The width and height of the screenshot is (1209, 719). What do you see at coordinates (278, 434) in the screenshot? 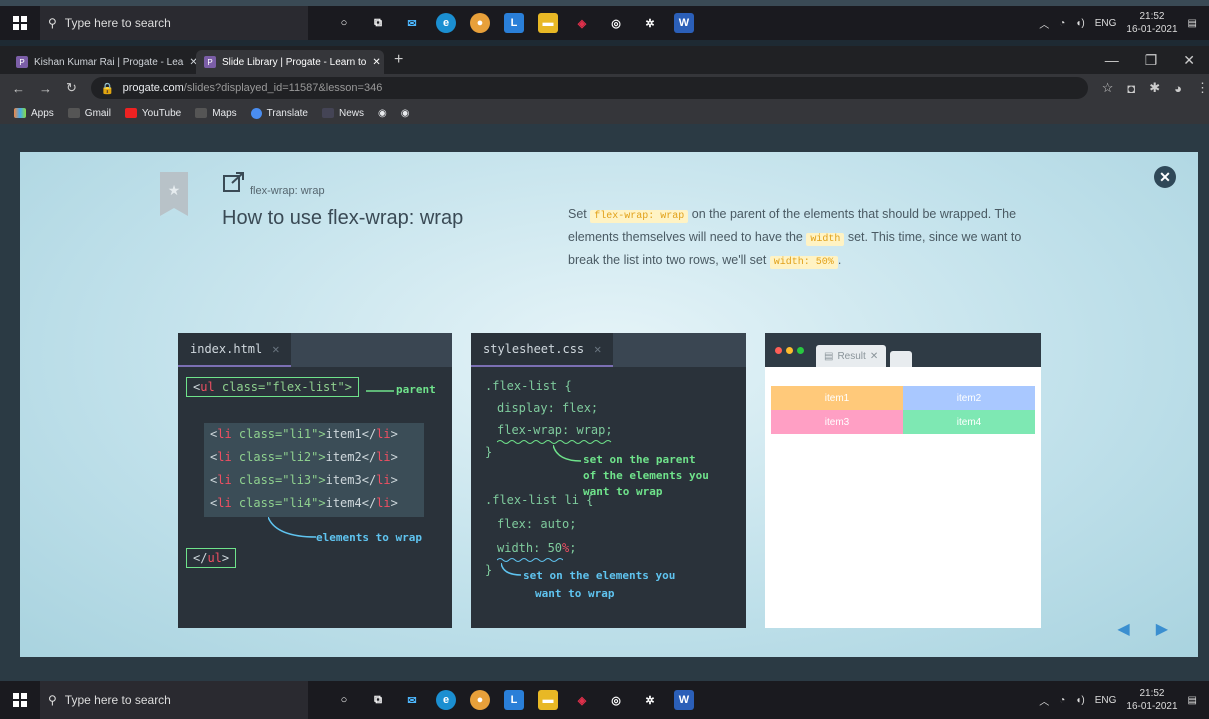
I see `code-token: class="li1">` at bounding box center [278, 434].